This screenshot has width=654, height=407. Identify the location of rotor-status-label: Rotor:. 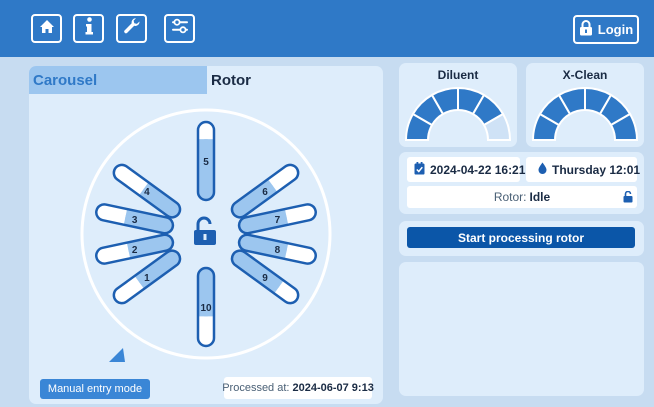
(510, 197).